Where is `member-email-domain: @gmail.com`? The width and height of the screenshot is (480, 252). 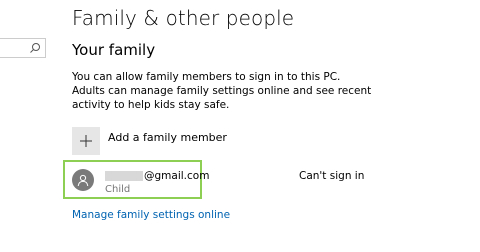
member-email-domain: @gmail.com is located at coordinates (177, 176).